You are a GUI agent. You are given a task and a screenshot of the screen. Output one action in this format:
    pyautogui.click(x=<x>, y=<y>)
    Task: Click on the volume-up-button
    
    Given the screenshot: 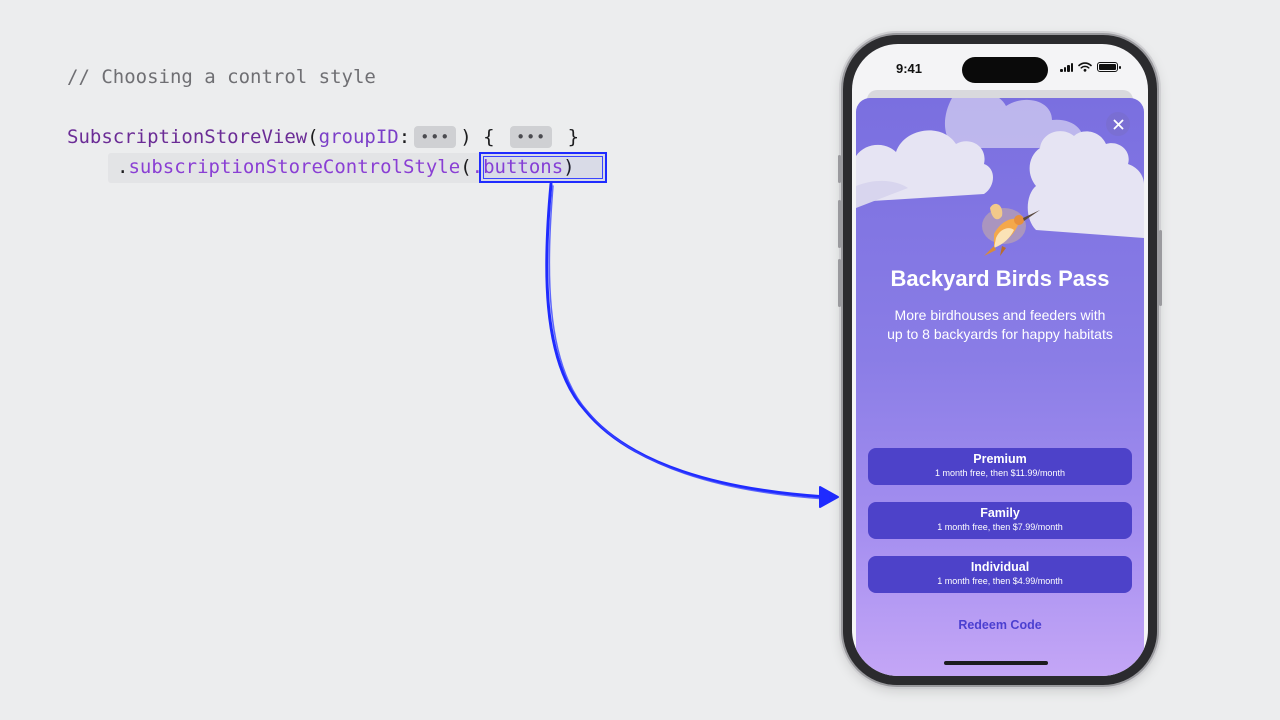 What is the action you would take?
    pyautogui.click(x=839, y=224)
    